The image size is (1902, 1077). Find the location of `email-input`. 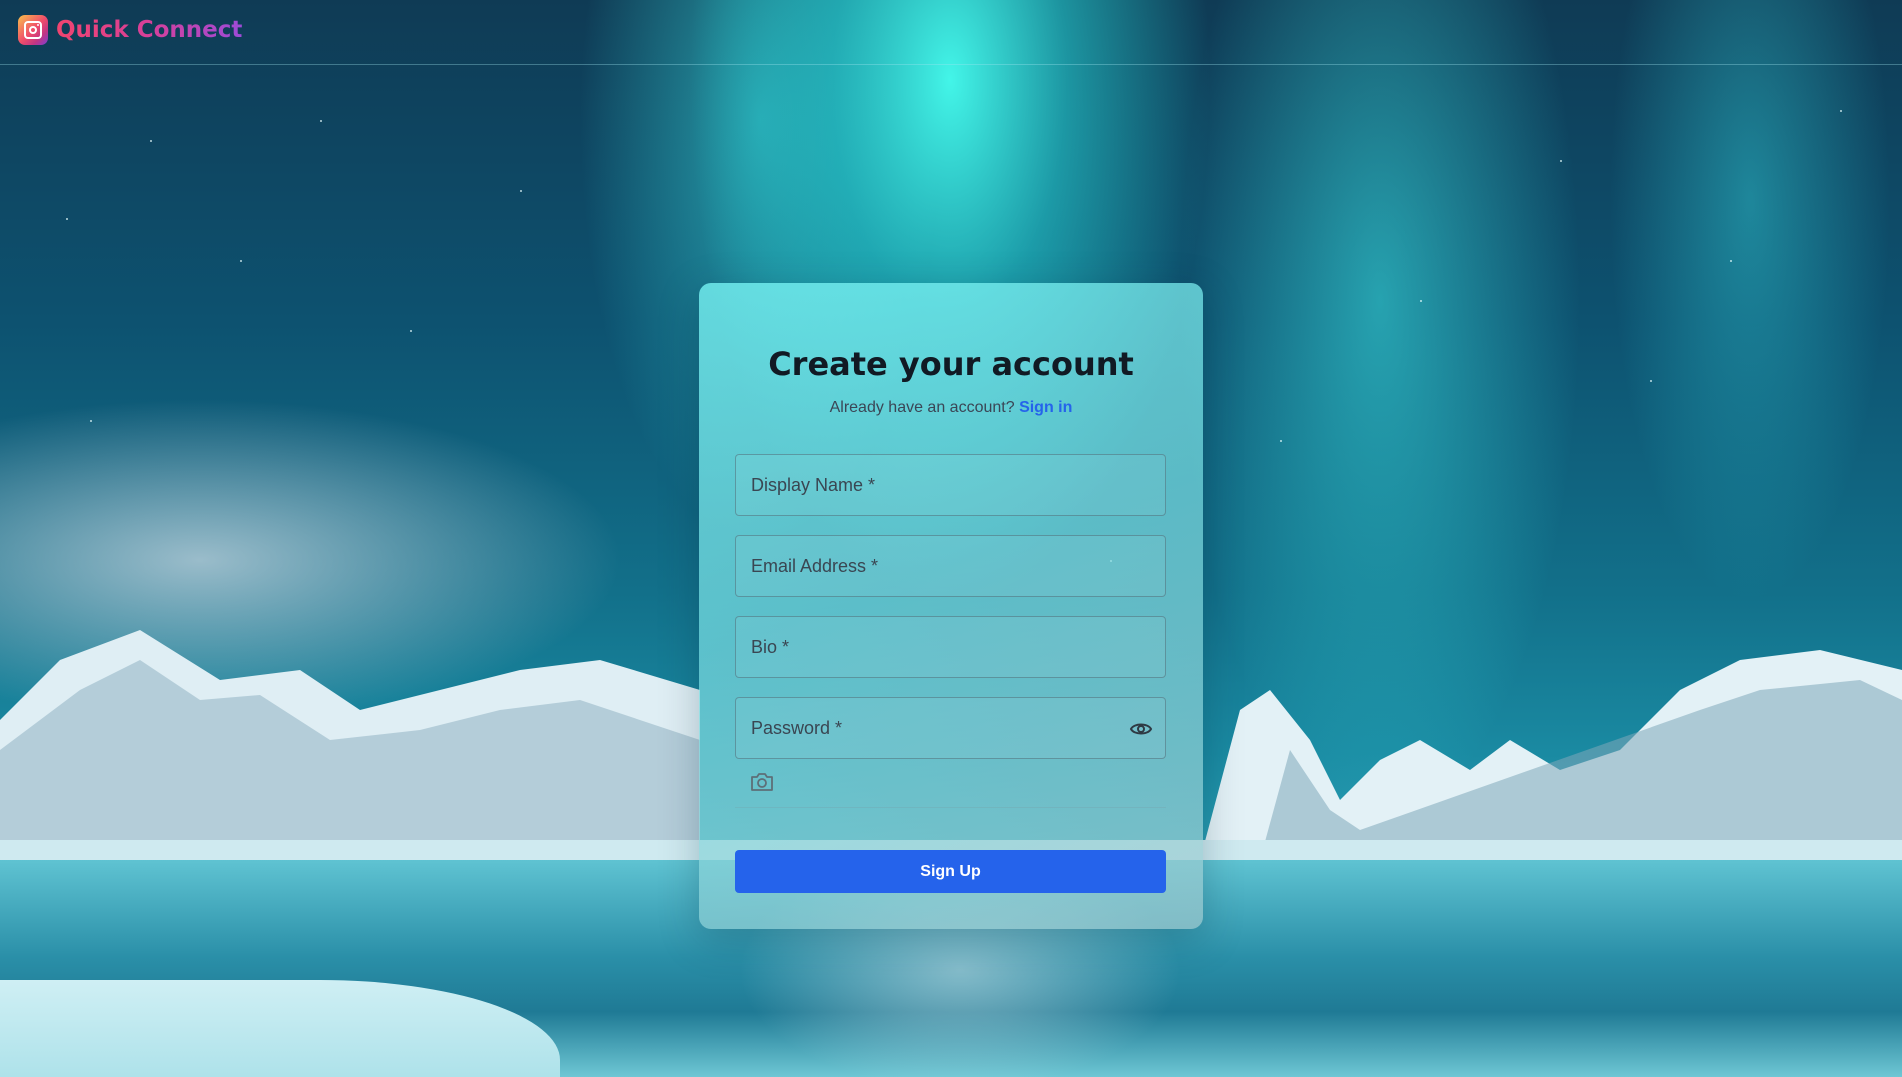

email-input is located at coordinates (950, 566).